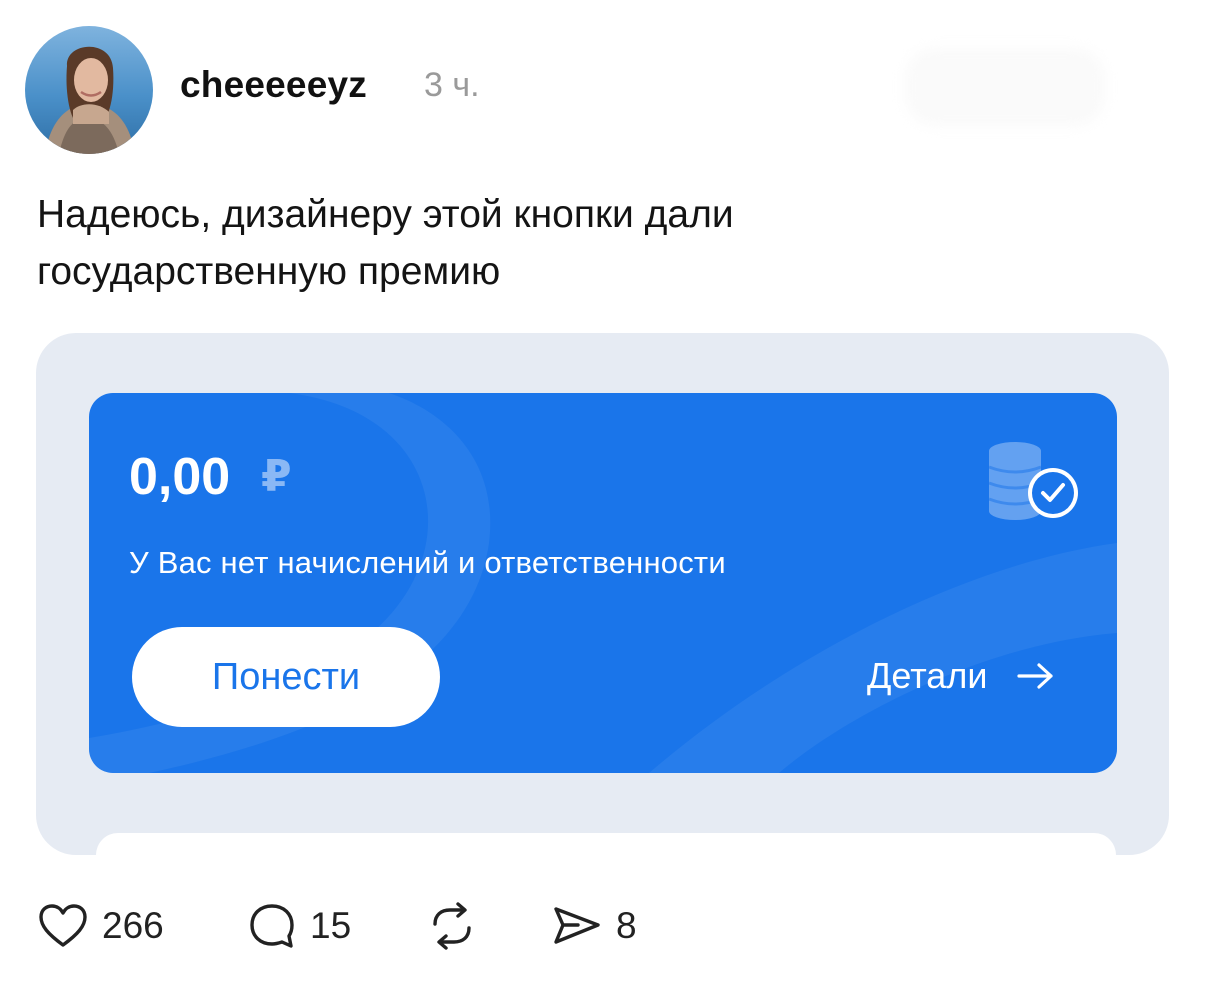 The image size is (1206, 992). What do you see at coordinates (626, 925) in the screenshot?
I see `share-count: 8` at bounding box center [626, 925].